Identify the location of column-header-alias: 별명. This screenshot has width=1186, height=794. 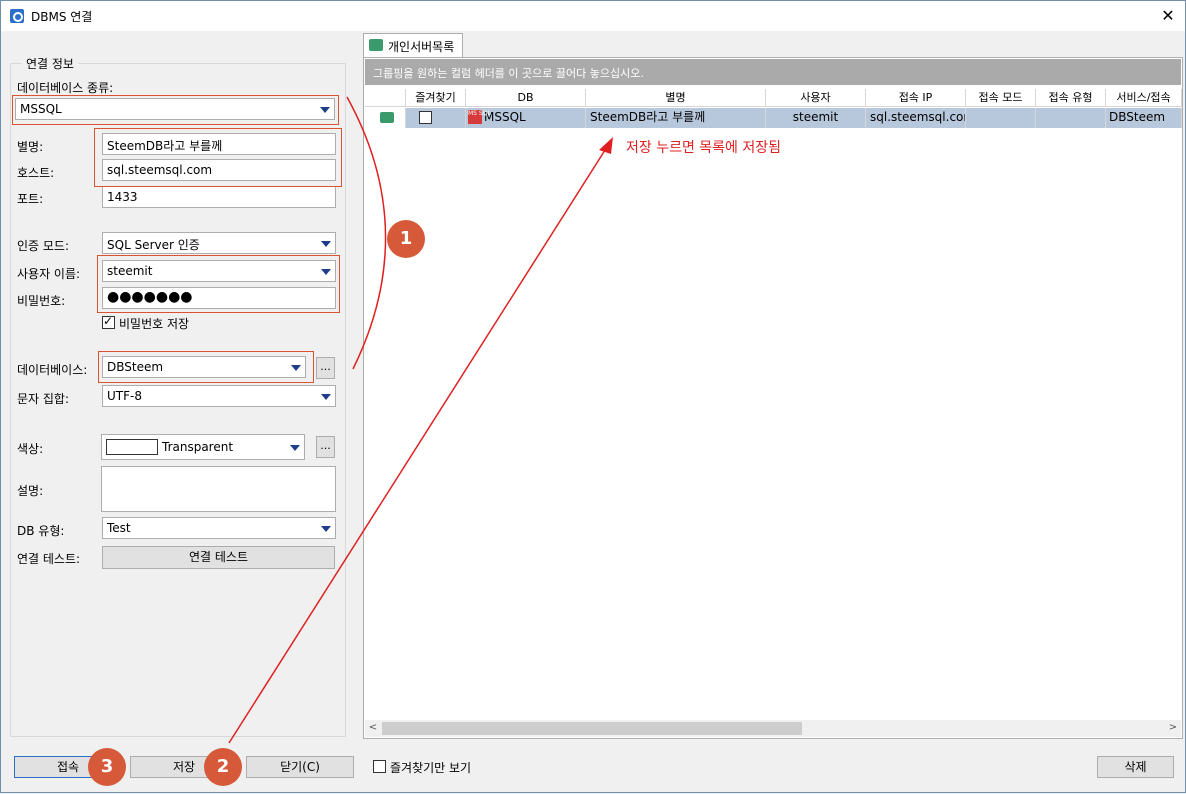
(676, 98).